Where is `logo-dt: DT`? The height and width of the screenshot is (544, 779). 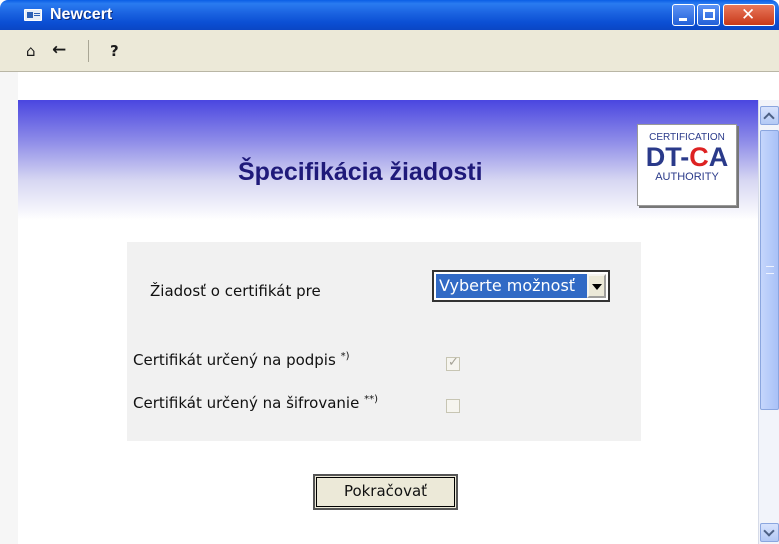 logo-dt: DT is located at coordinates (663, 157).